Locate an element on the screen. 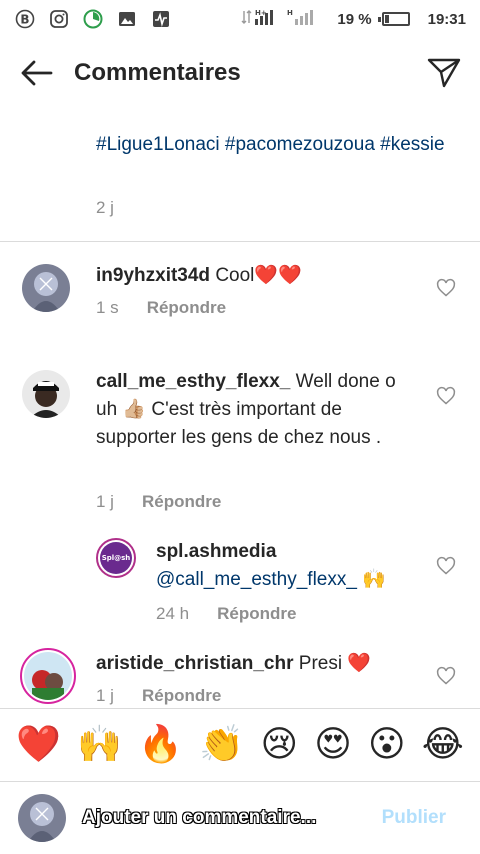  back-button is located at coordinates (36, 73).